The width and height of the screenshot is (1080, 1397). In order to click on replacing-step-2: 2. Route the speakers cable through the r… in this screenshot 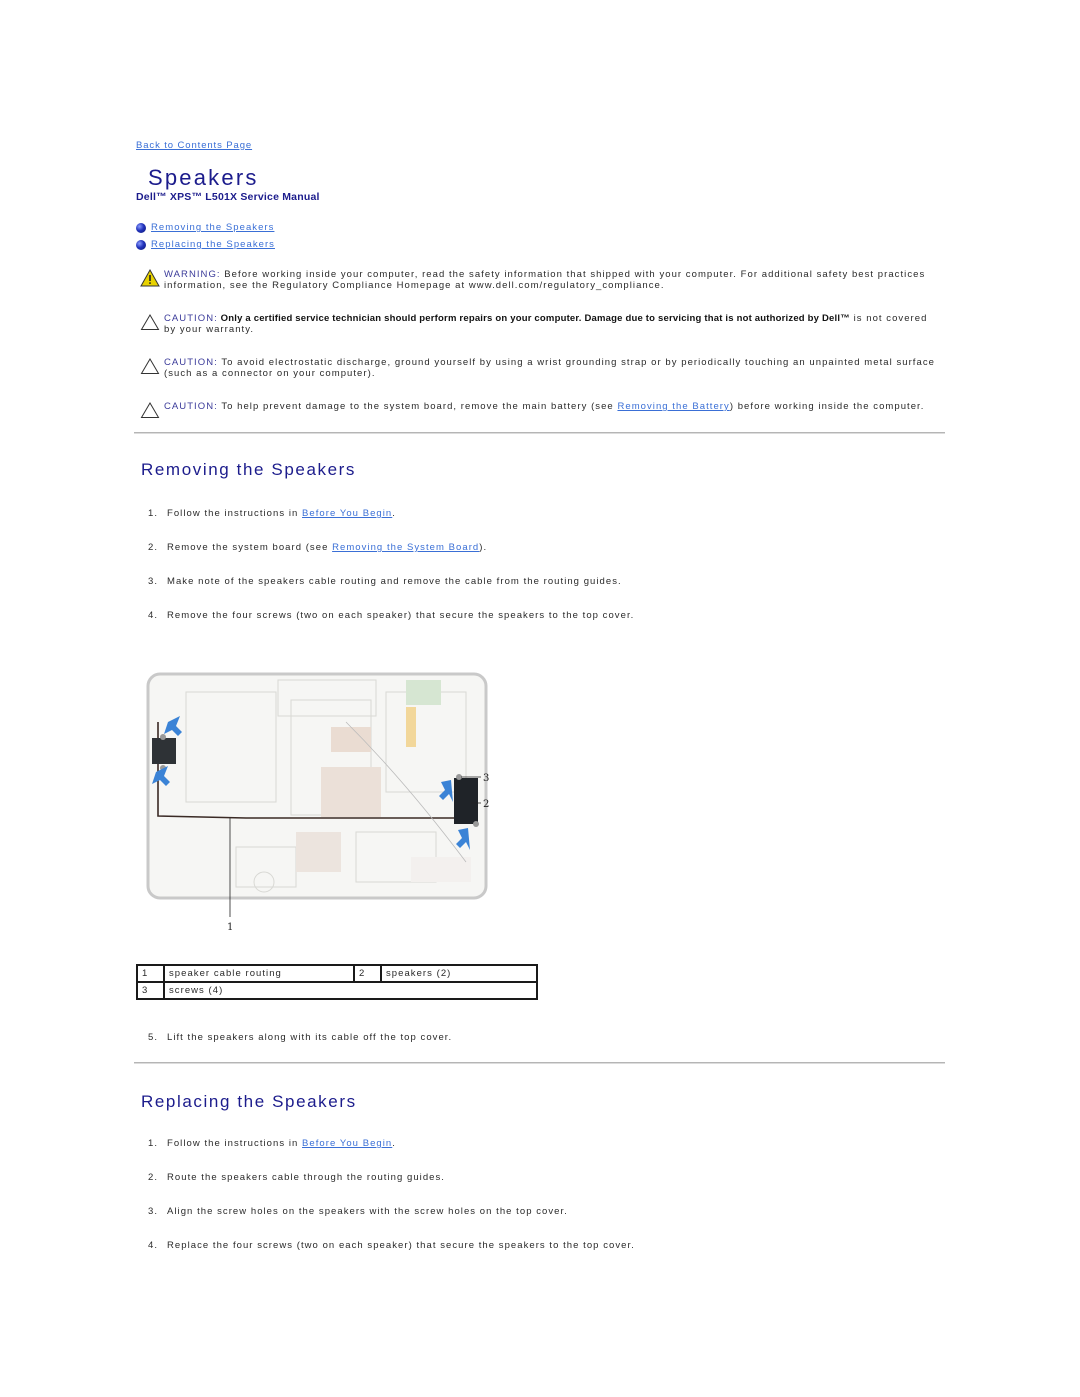, I will do `click(296, 1177)`.